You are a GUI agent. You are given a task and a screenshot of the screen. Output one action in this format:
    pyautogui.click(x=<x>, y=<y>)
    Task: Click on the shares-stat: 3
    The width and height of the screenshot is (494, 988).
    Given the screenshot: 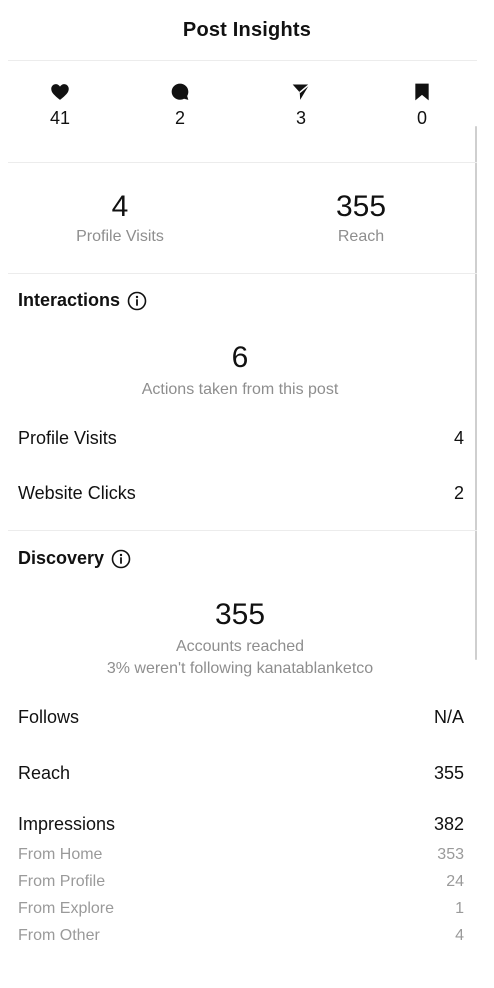 What is the action you would take?
    pyautogui.click(x=301, y=105)
    